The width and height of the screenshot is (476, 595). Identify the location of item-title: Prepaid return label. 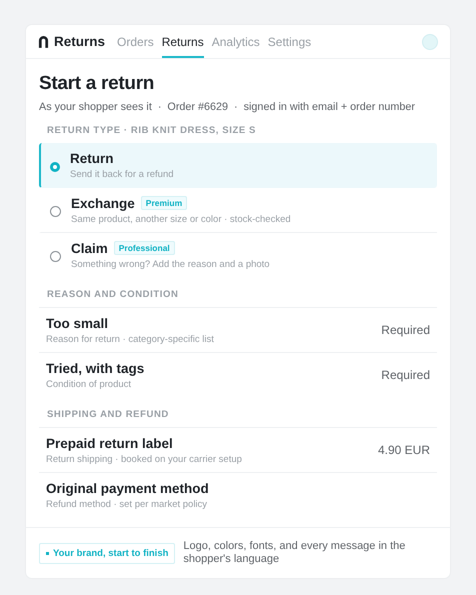
(109, 443).